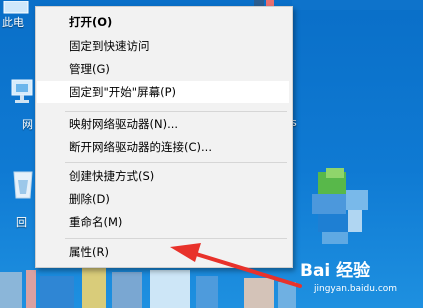 The width and height of the screenshot is (423, 308). I want to click on watermark-brand: Bai 经验, so click(335, 271).